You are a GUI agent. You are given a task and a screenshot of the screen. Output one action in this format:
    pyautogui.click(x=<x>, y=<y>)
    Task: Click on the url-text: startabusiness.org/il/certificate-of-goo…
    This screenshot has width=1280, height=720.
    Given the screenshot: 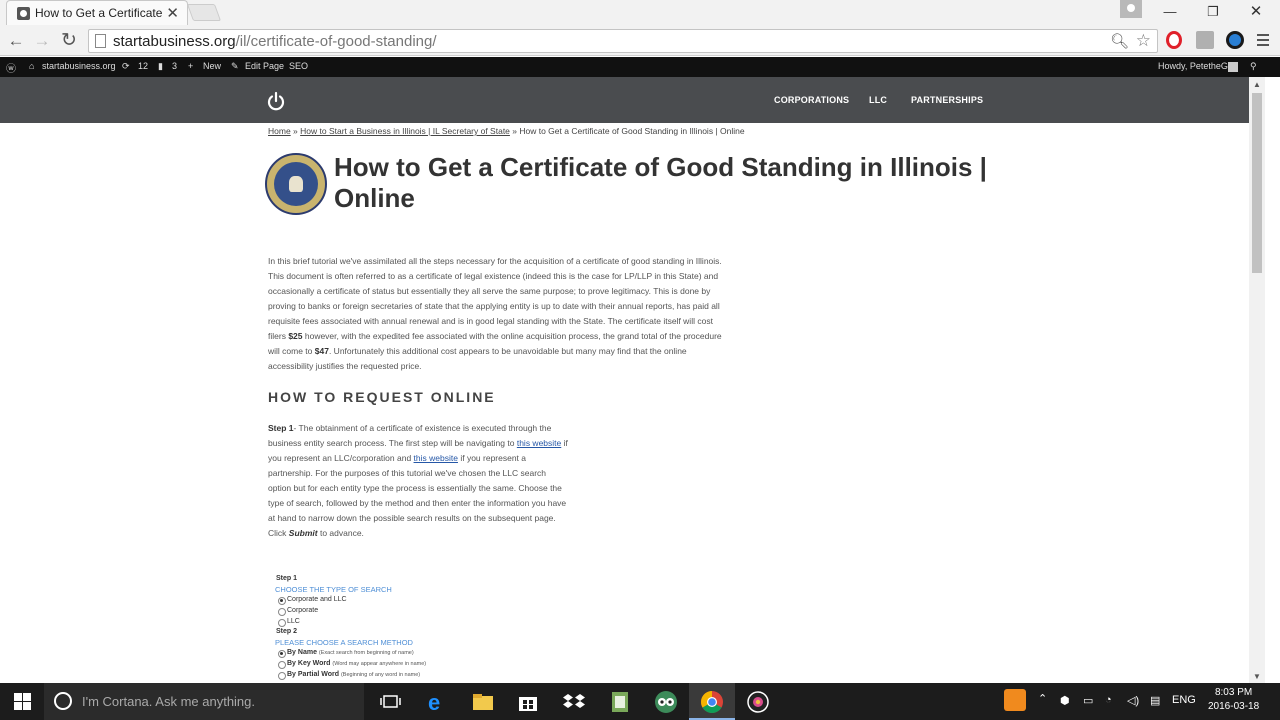 What is the action you would take?
    pyautogui.click(x=275, y=41)
    